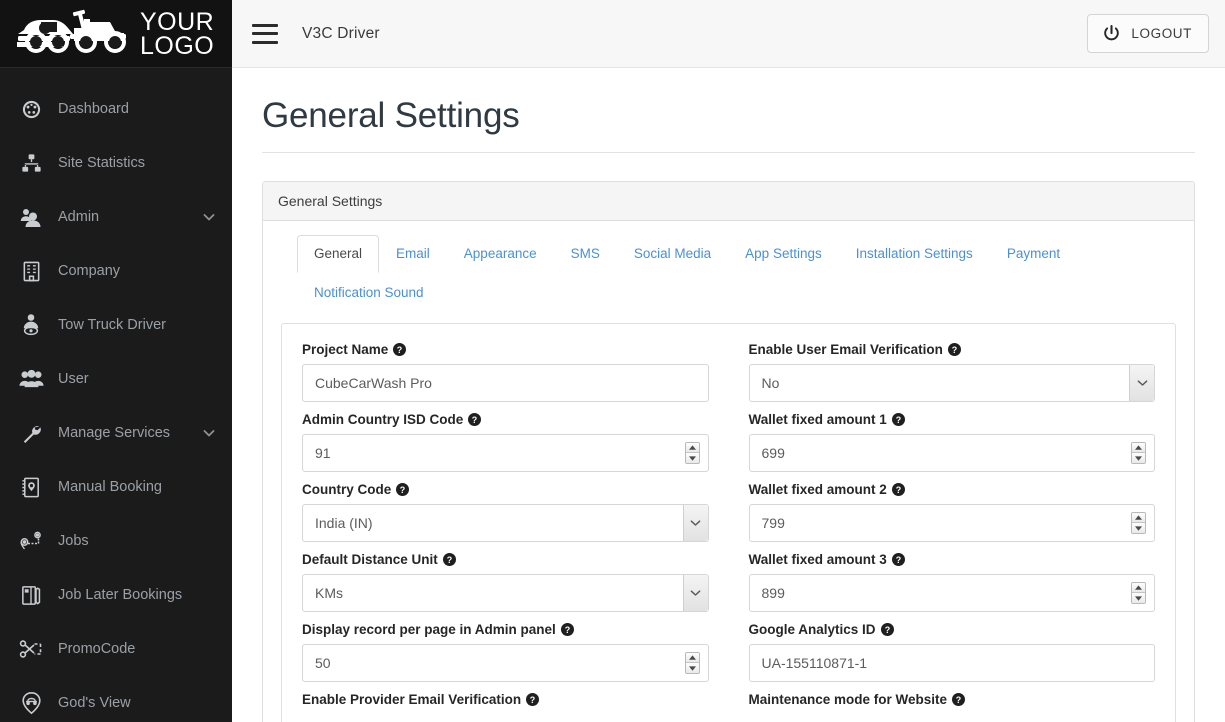  Describe the element at coordinates (116, 487) in the screenshot. I see `sidebar-item-manual-booking: Manual Booking` at that location.